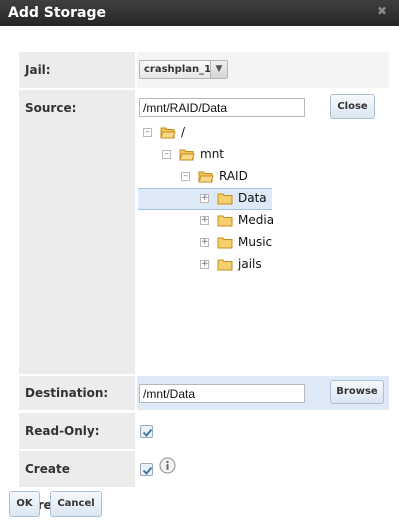  I want to click on dialog-title: Add Storage, so click(57, 13).